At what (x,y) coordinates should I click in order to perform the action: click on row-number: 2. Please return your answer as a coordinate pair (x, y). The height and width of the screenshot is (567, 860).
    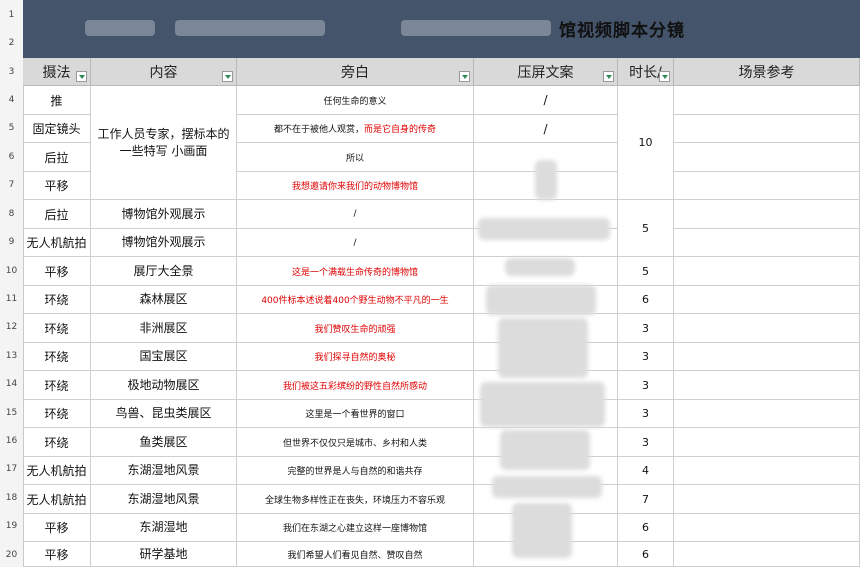
    Looking at the image, I should click on (11, 43).